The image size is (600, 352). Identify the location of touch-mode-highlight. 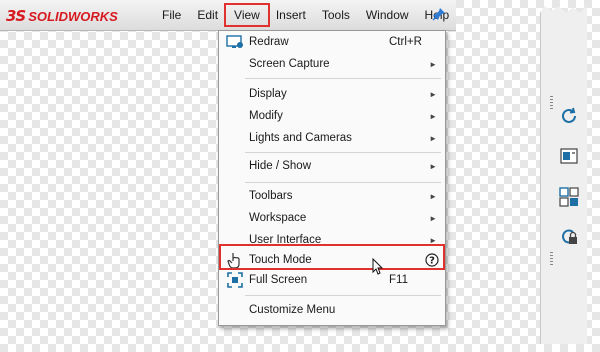
(332, 257).